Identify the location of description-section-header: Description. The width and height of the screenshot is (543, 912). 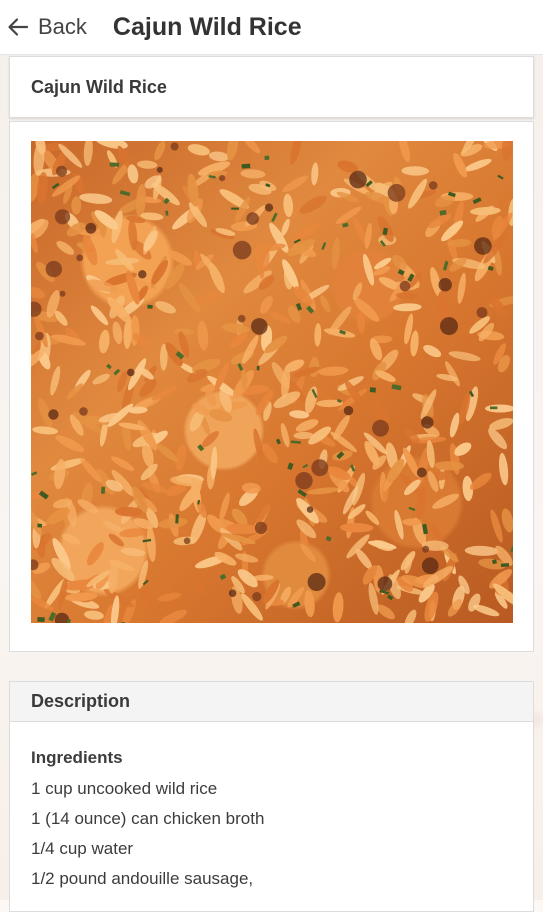
(271, 701).